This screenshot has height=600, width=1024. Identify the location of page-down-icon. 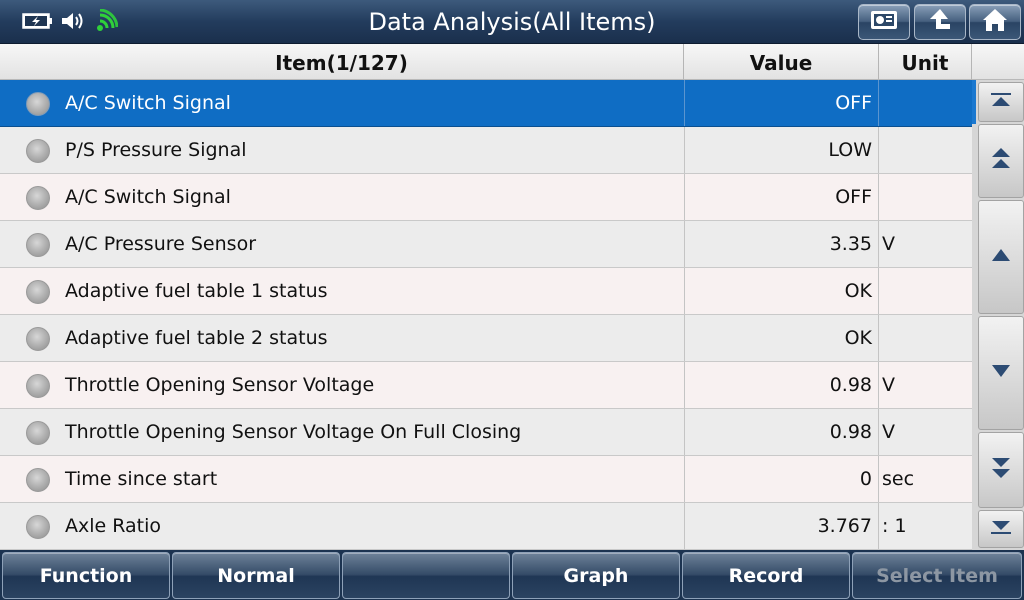
(1001, 470).